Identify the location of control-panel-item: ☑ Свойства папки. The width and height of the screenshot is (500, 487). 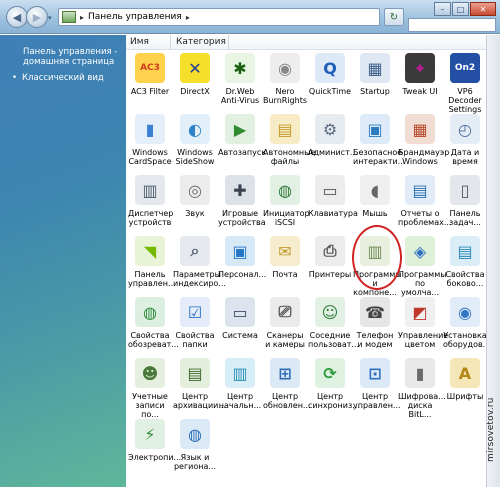
(195, 323).